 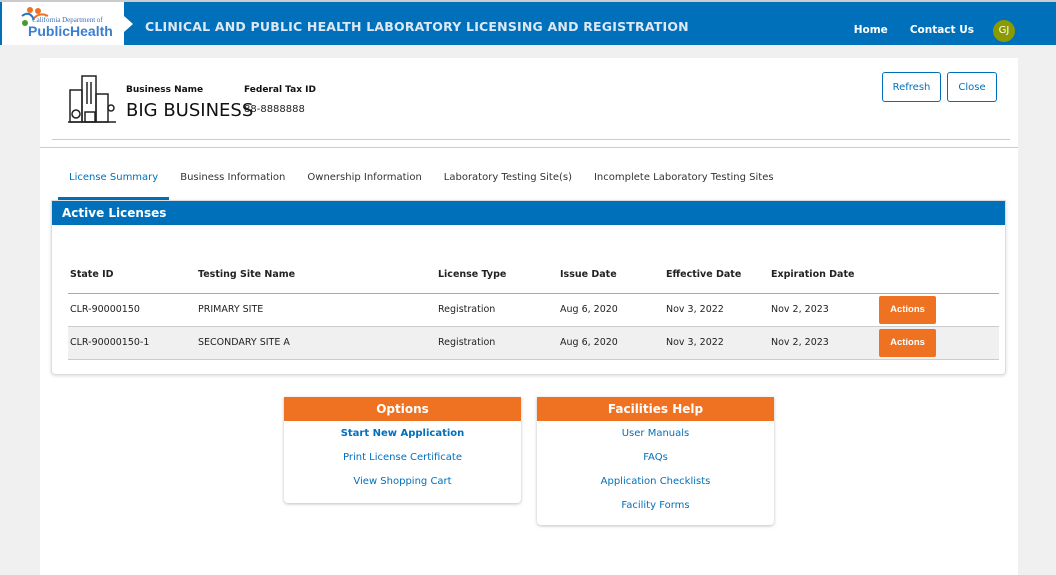 I want to click on start-new-application-link: Start New Application, so click(x=402, y=434).